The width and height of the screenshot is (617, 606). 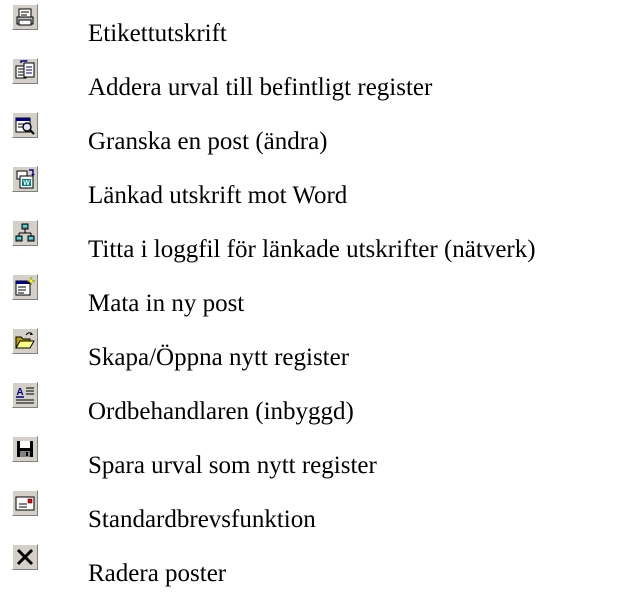 What do you see at coordinates (25, 503) in the screenshot?
I see `letter-icon` at bounding box center [25, 503].